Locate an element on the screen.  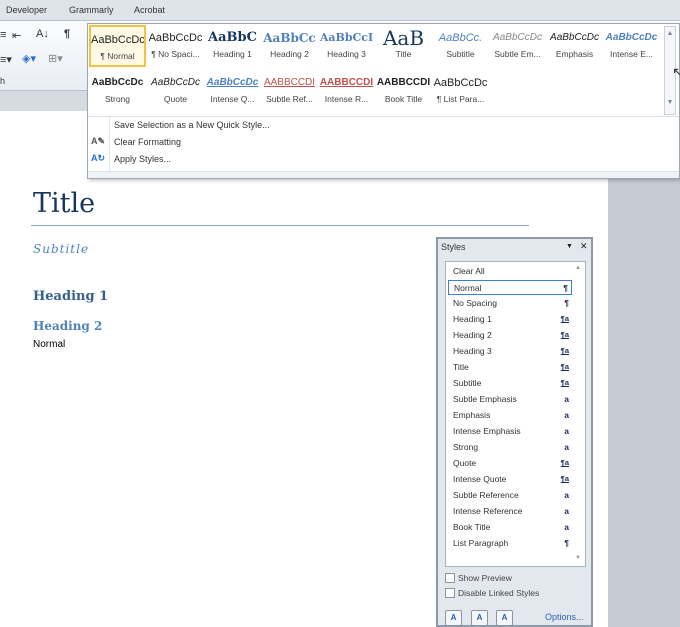
style-normal: AaBbCcDc ¶ Normal is located at coordinates (117, 46).